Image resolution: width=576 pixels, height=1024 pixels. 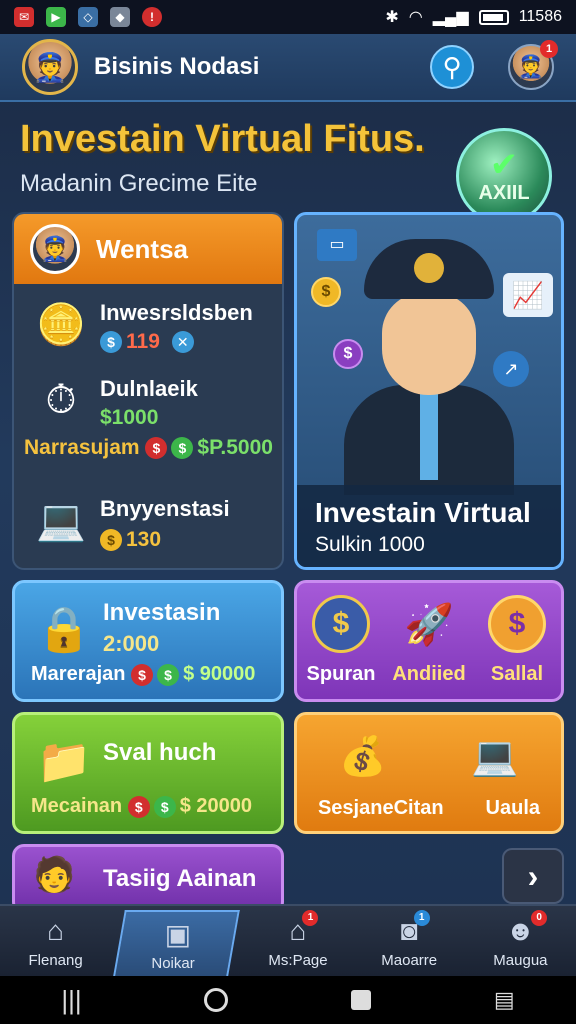 I want to click on dollar-compass-icon: $, so click(x=341, y=624).